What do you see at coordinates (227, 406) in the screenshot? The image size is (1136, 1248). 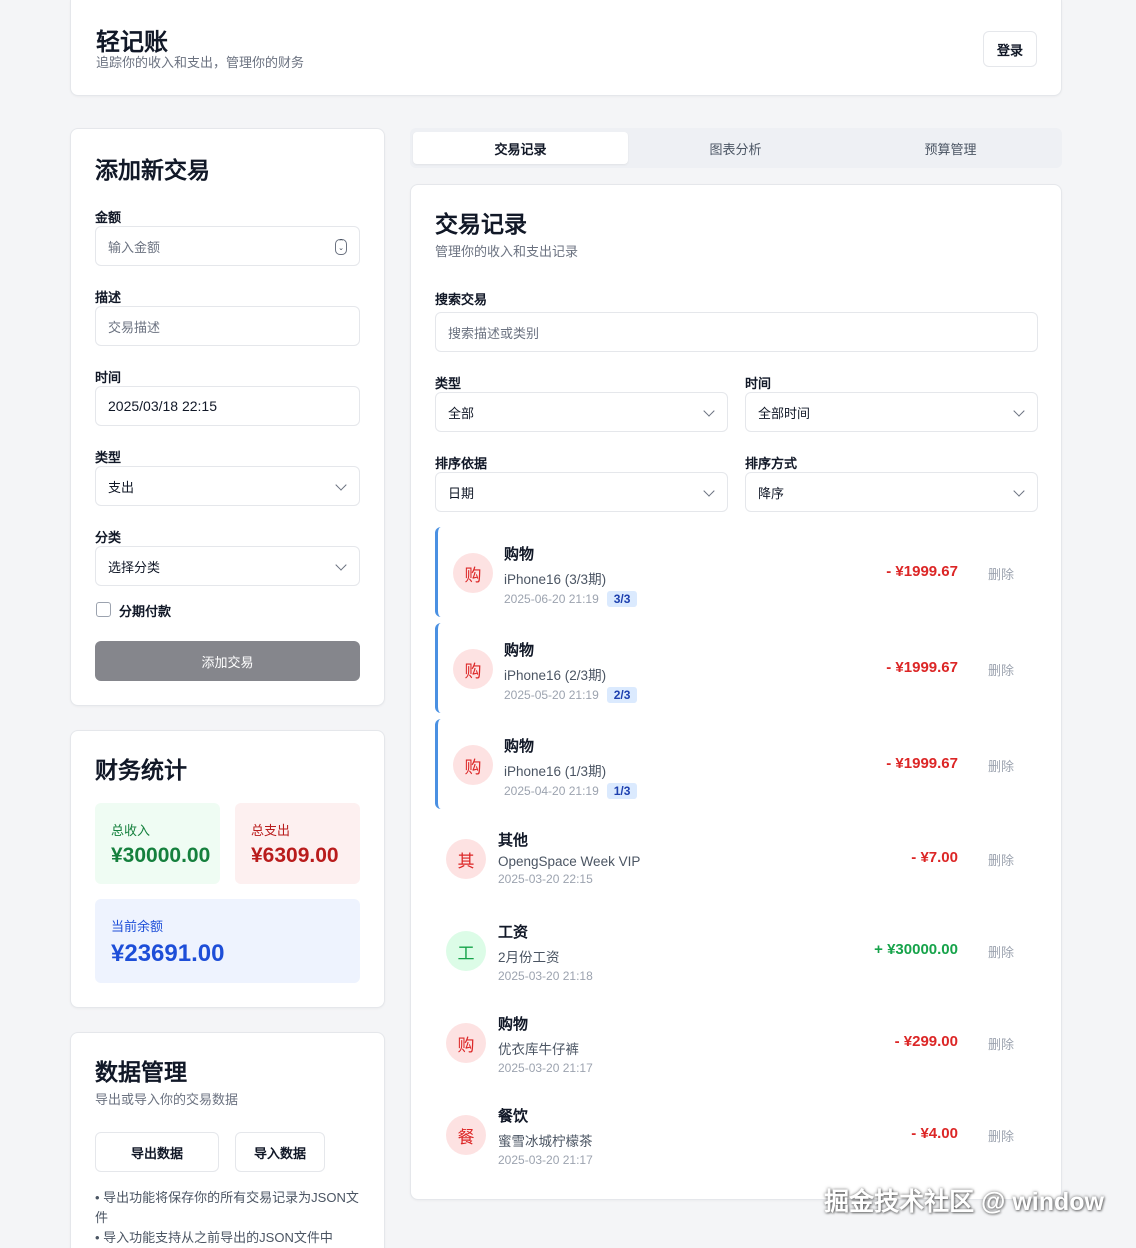 I see `time-input: 2025/03/18 22:15` at bounding box center [227, 406].